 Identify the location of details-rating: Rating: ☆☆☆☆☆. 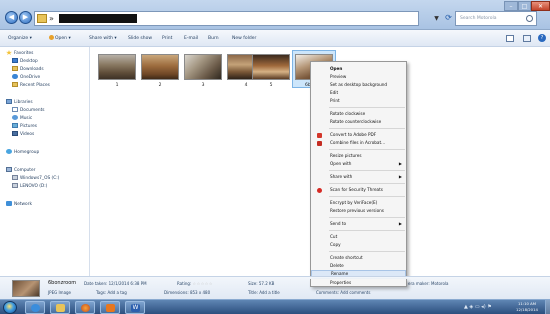
(195, 283).